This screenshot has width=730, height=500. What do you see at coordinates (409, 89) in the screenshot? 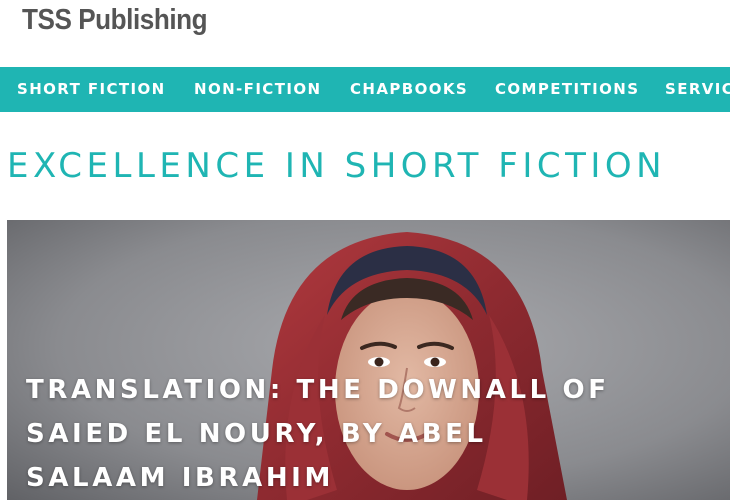
I see `nav-item-chapbooks: CHAPBOOKS` at bounding box center [409, 89].